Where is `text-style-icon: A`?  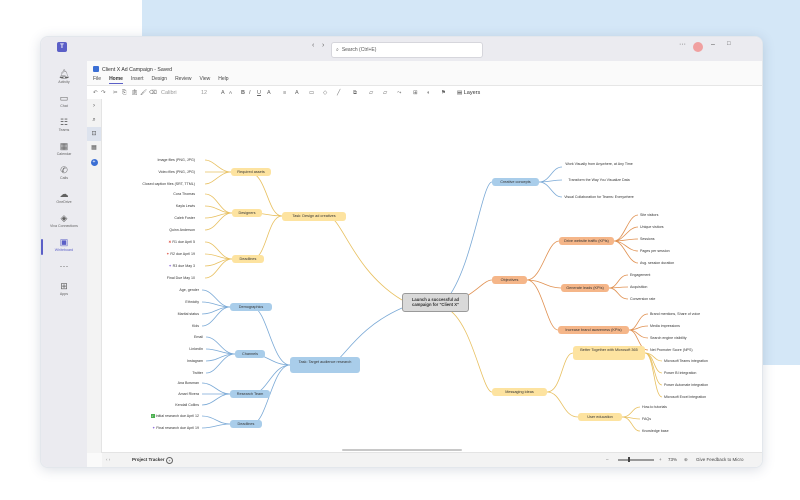
text-style-icon: A is located at coordinates (297, 93).